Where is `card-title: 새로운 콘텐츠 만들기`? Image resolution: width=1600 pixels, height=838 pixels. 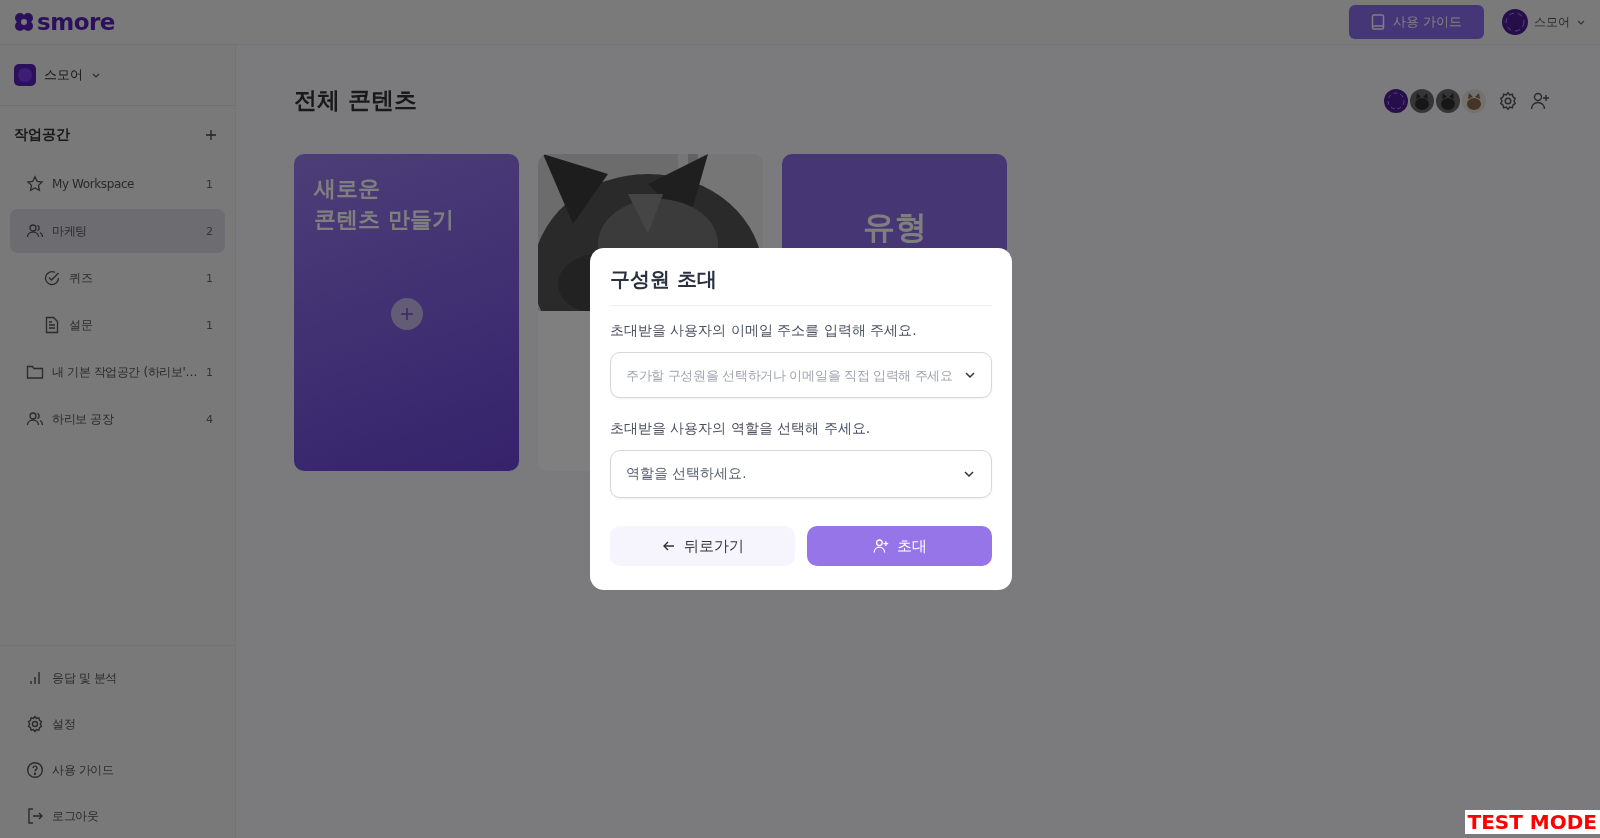 card-title: 새로운 콘텐츠 만들기 is located at coordinates (384, 204).